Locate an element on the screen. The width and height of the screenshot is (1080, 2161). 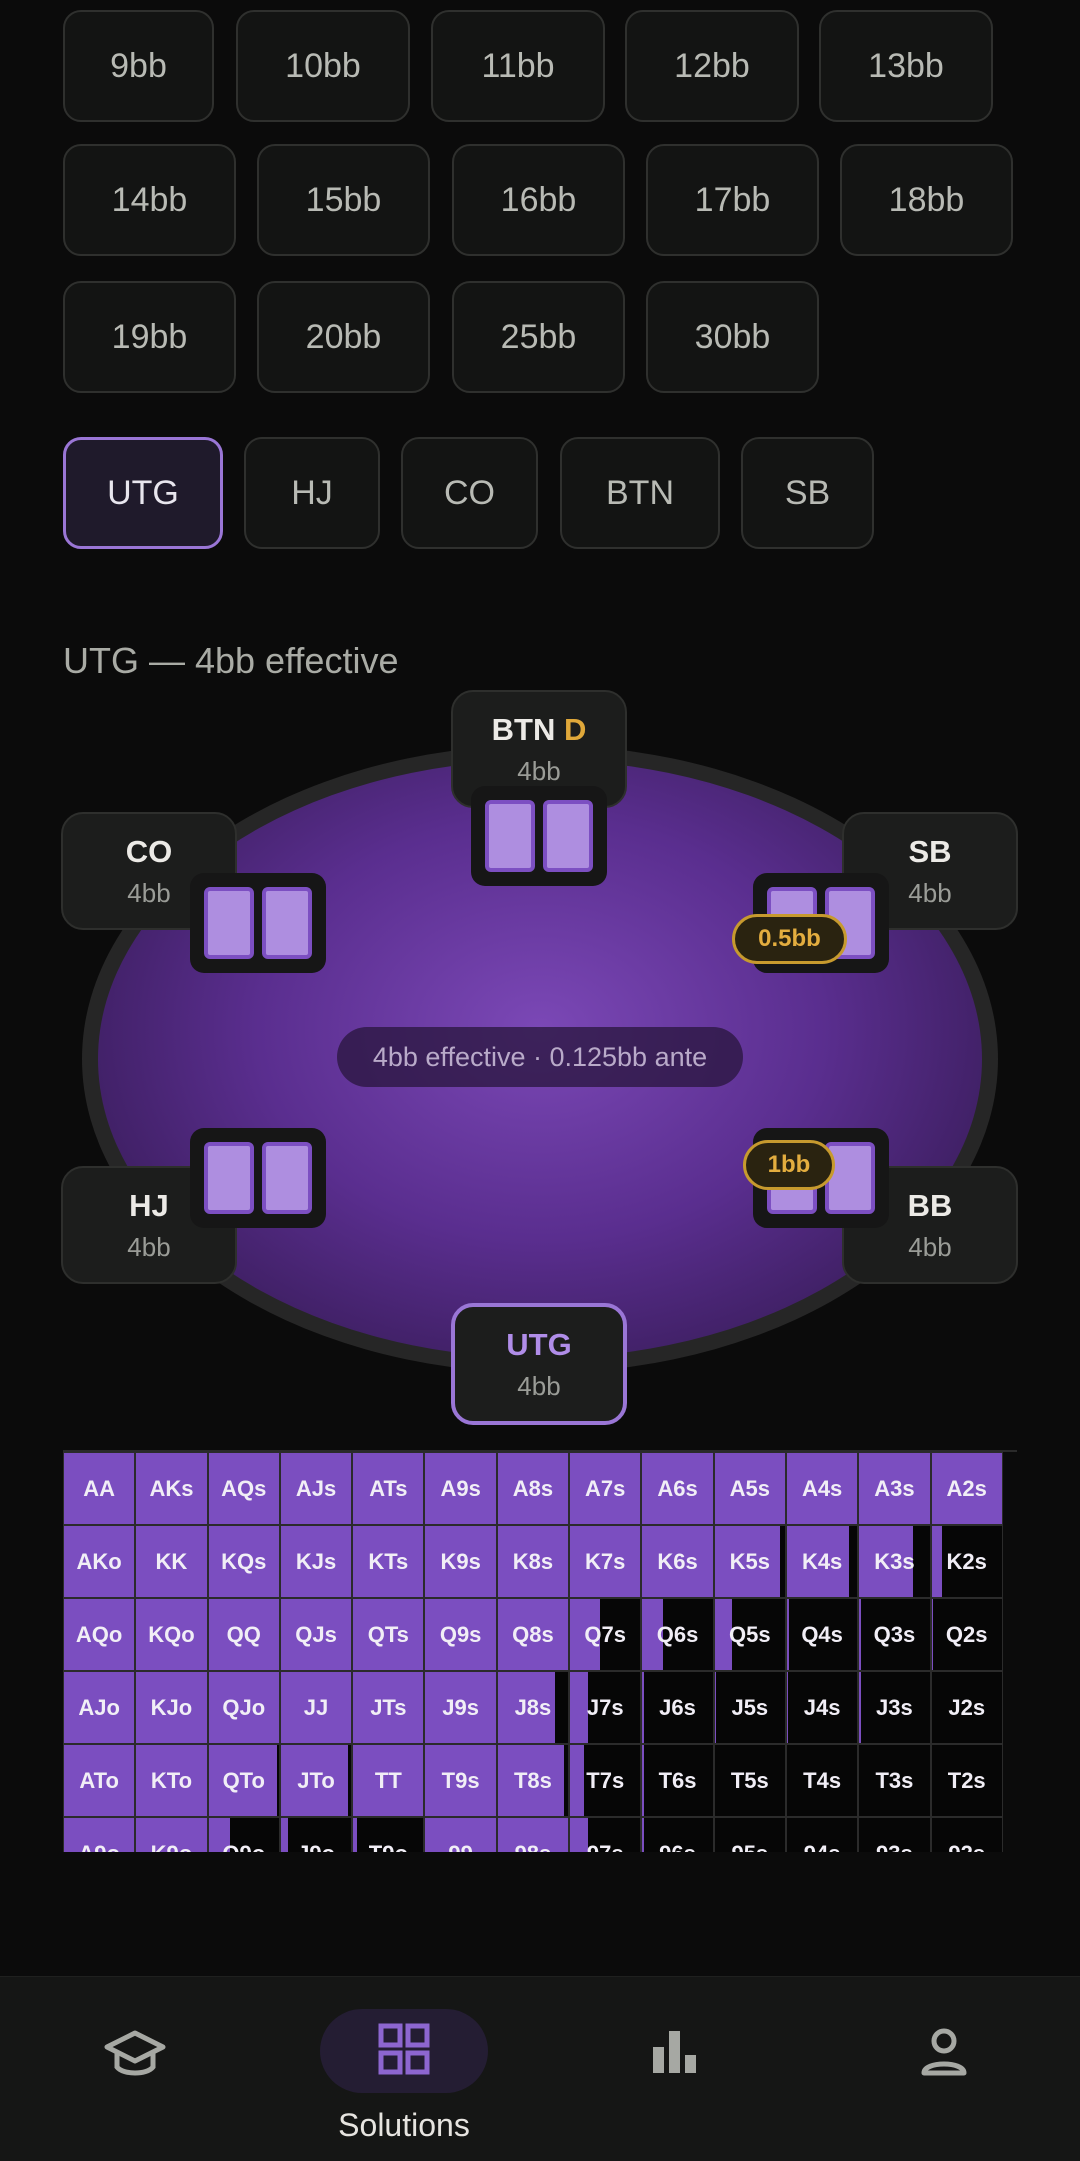
range-cell: J9s is located at coordinates (460, 1707).